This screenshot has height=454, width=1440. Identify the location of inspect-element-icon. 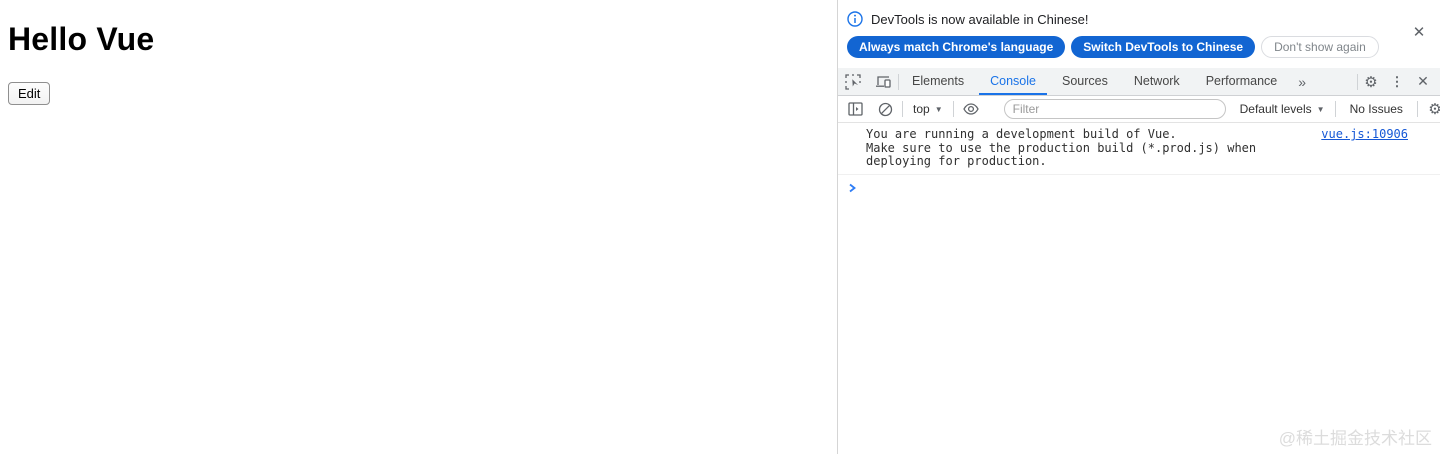
(853, 81).